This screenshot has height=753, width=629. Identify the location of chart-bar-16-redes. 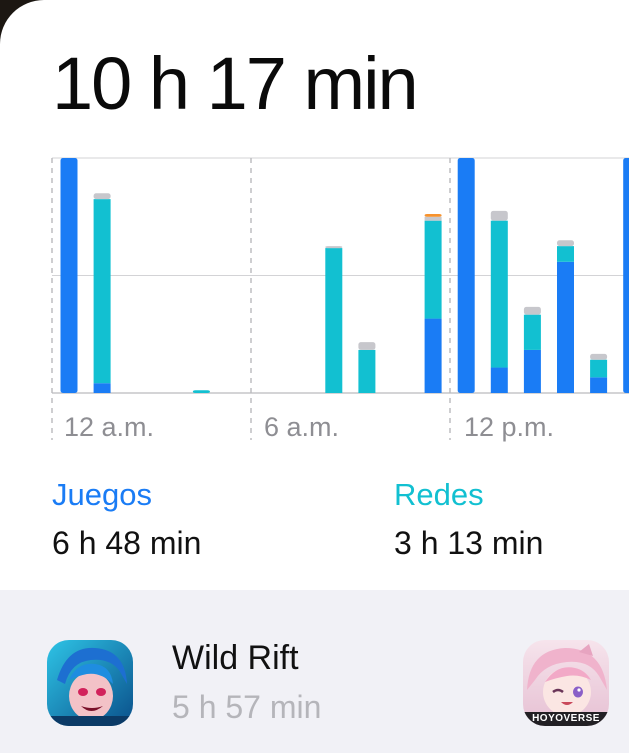
(599, 368).